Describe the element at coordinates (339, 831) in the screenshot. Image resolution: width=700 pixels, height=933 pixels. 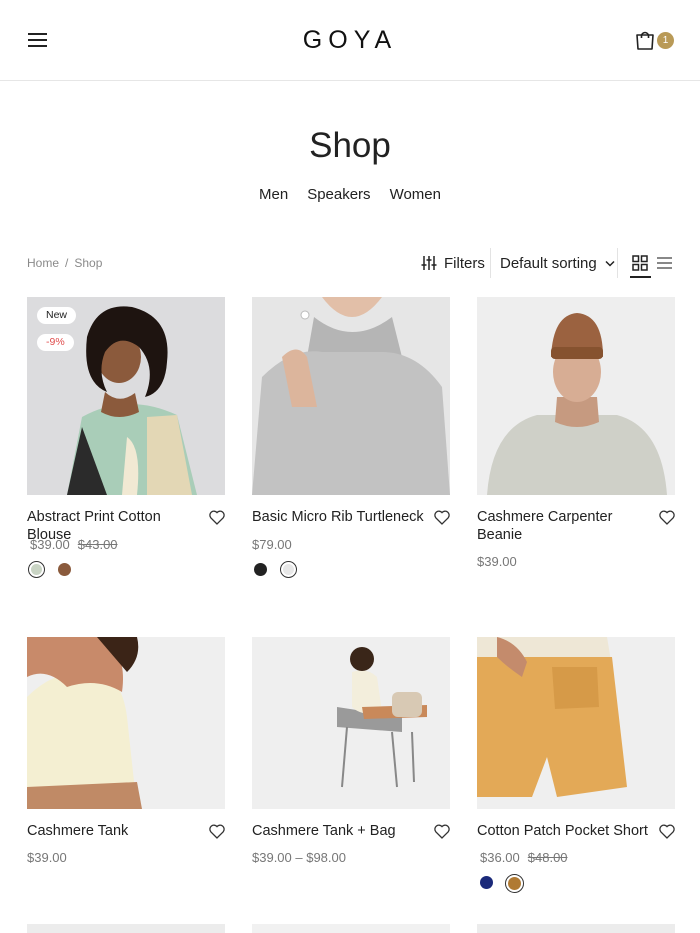
I see `product-name: Cashmere Tank + Bag` at that location.